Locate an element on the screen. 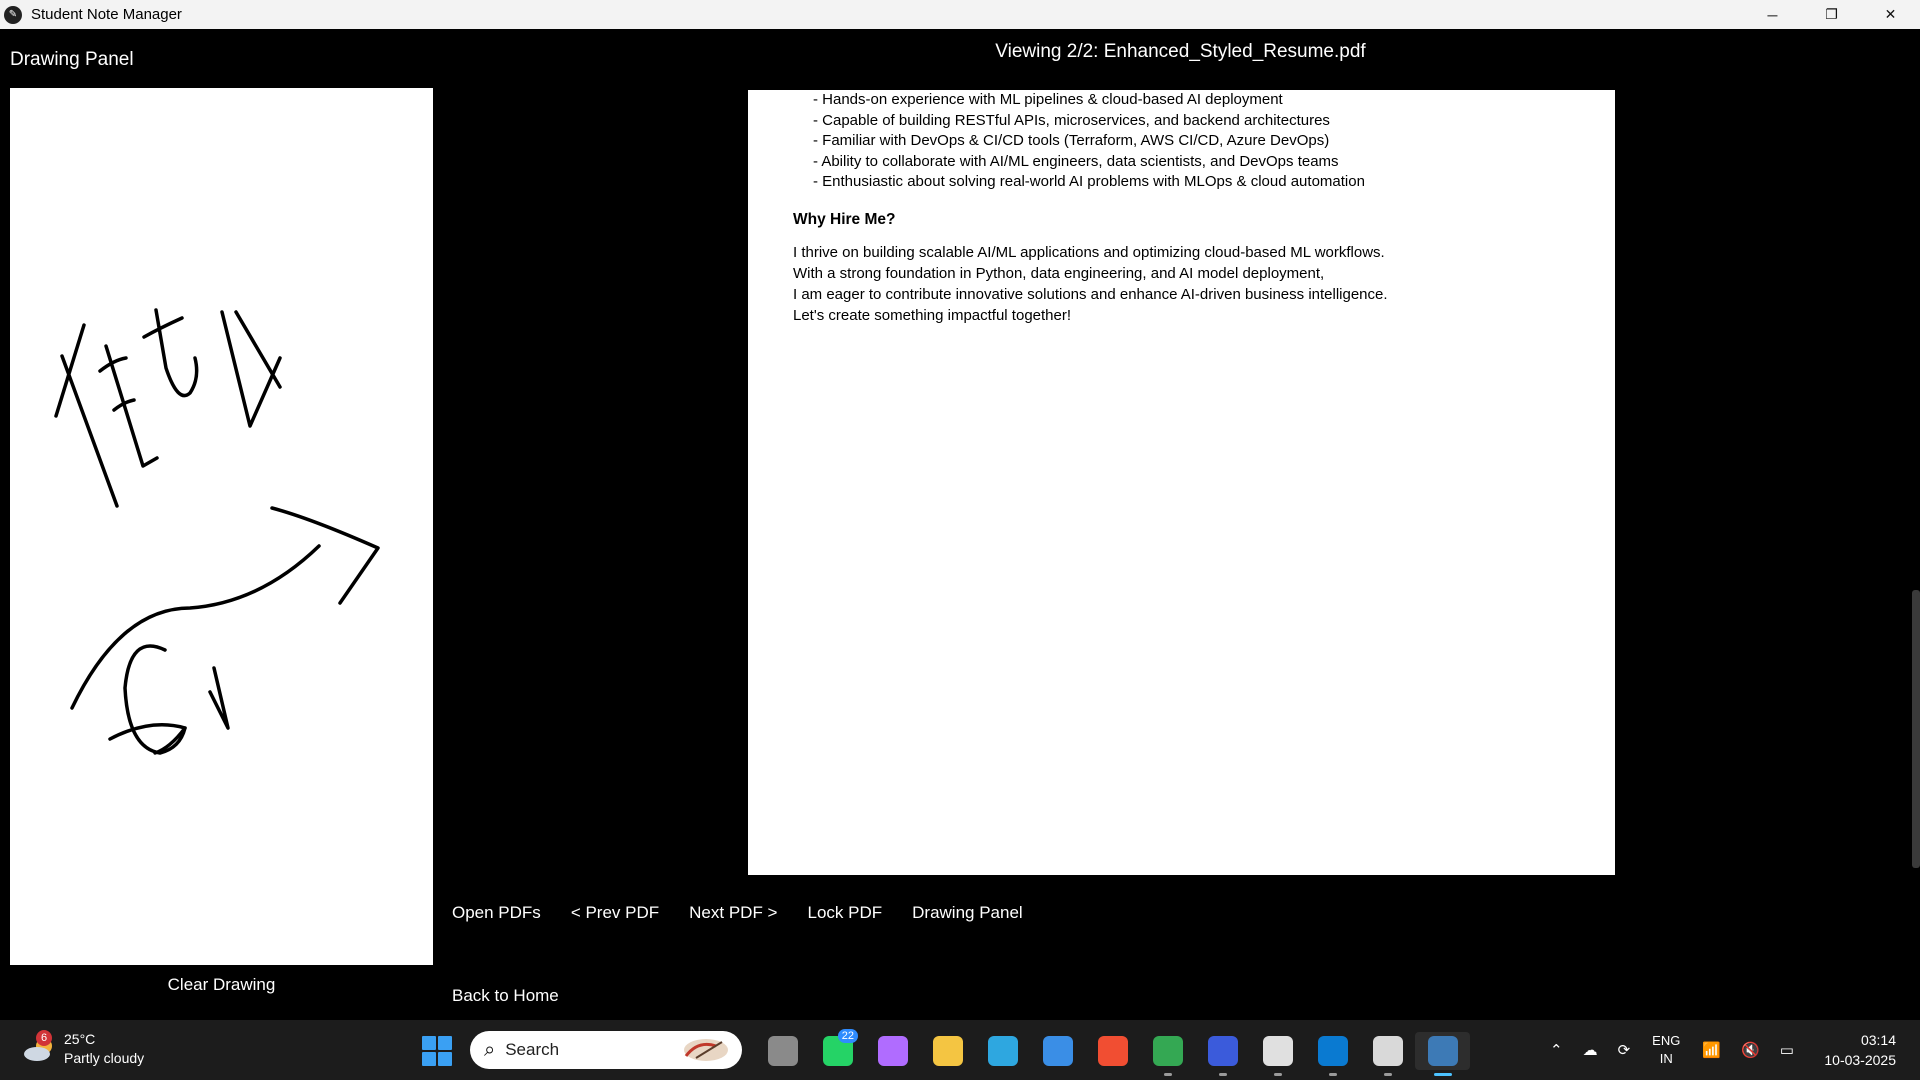 The height and width of the screenshot is (1080, 1920). edge-glyph is located at coordinates (1002, 1051).